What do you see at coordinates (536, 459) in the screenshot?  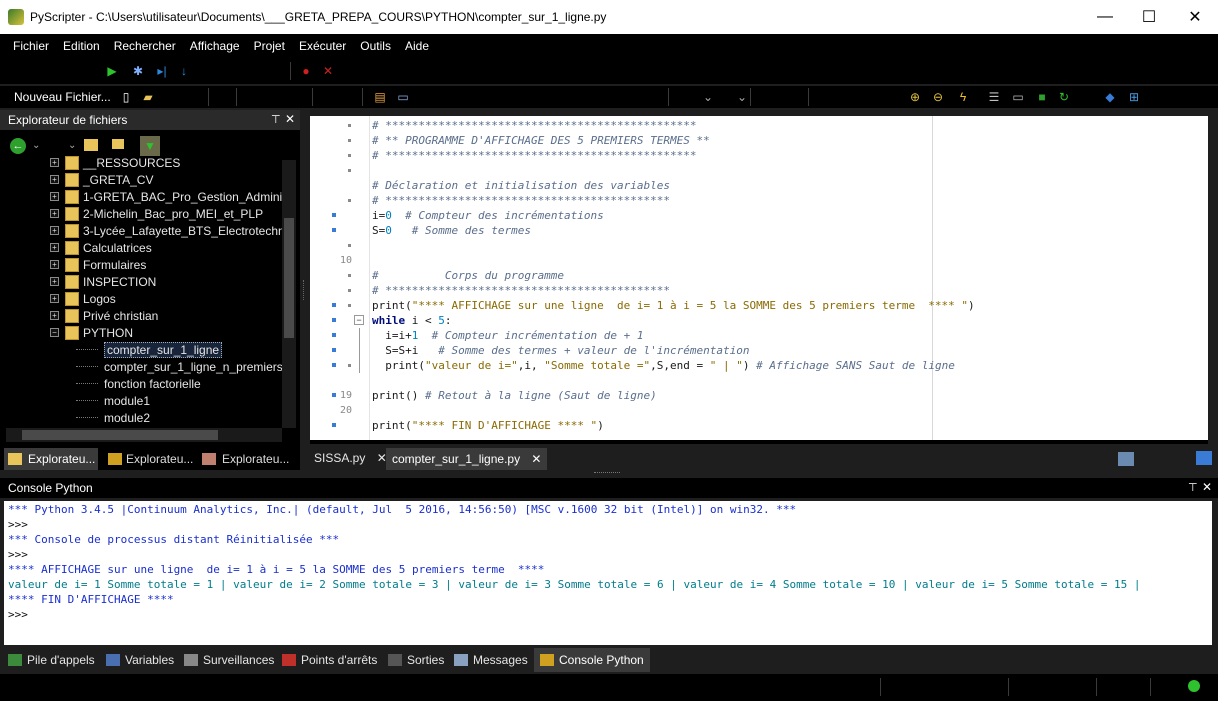 I see `tab-close-icon-active: ✕` at bounding box center [536, 459].